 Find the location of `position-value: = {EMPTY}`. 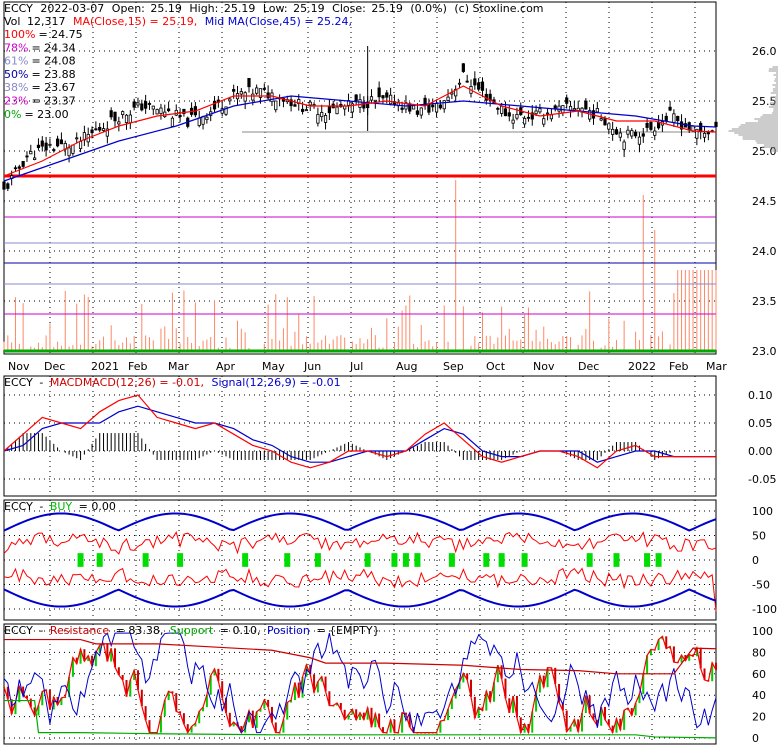

position-value: = {EMPTY} is located at coordinates (347, 630).